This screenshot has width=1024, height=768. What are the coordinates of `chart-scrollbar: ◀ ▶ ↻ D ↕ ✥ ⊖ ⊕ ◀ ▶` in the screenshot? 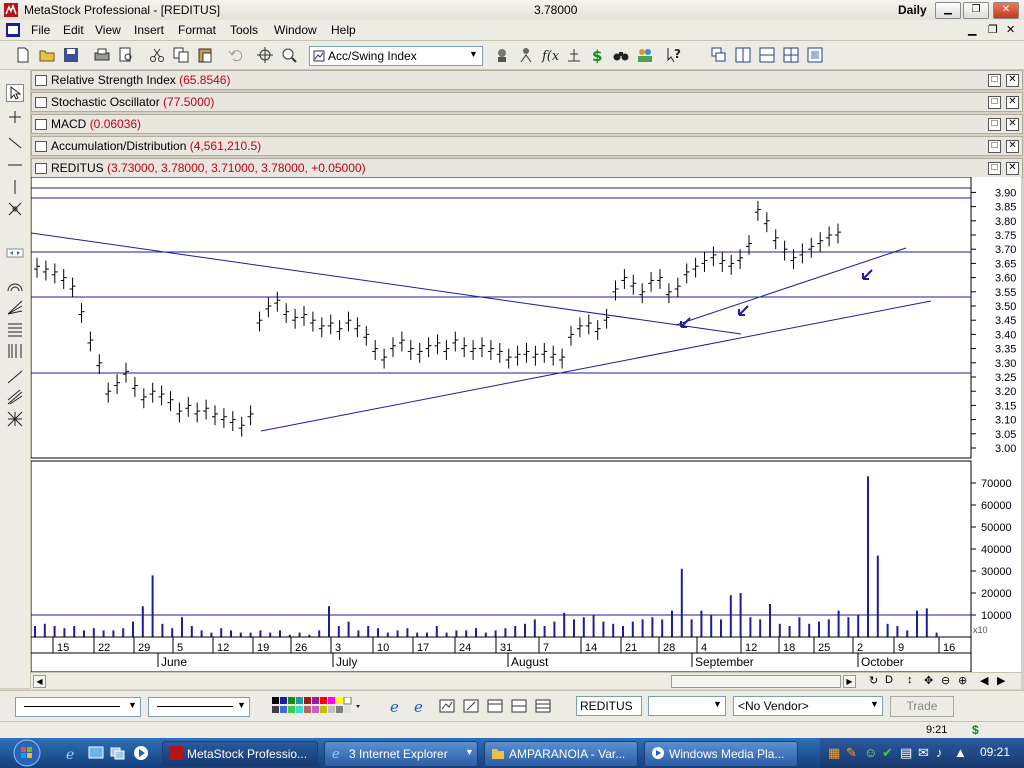 It's located at (526, 680).